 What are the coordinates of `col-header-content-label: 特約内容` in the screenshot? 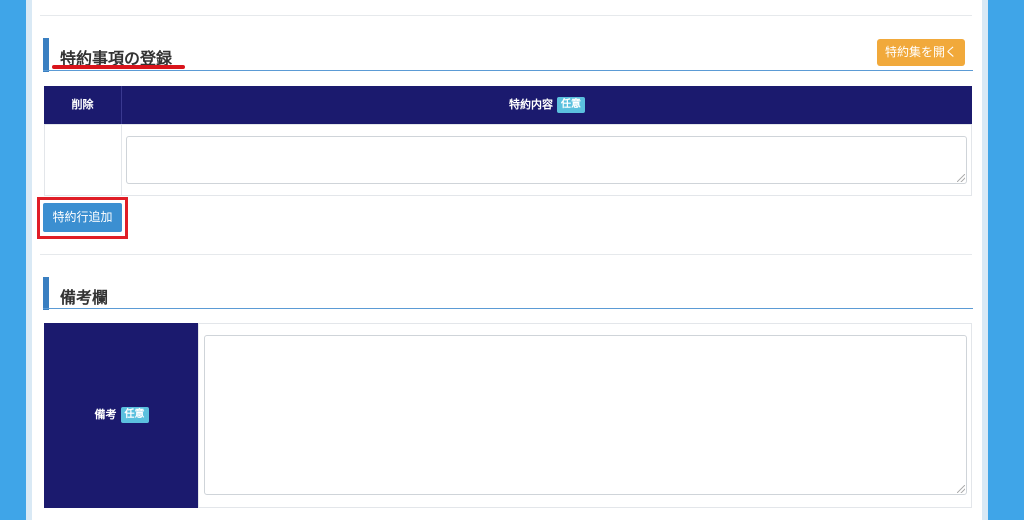 It's located at (531, 105).